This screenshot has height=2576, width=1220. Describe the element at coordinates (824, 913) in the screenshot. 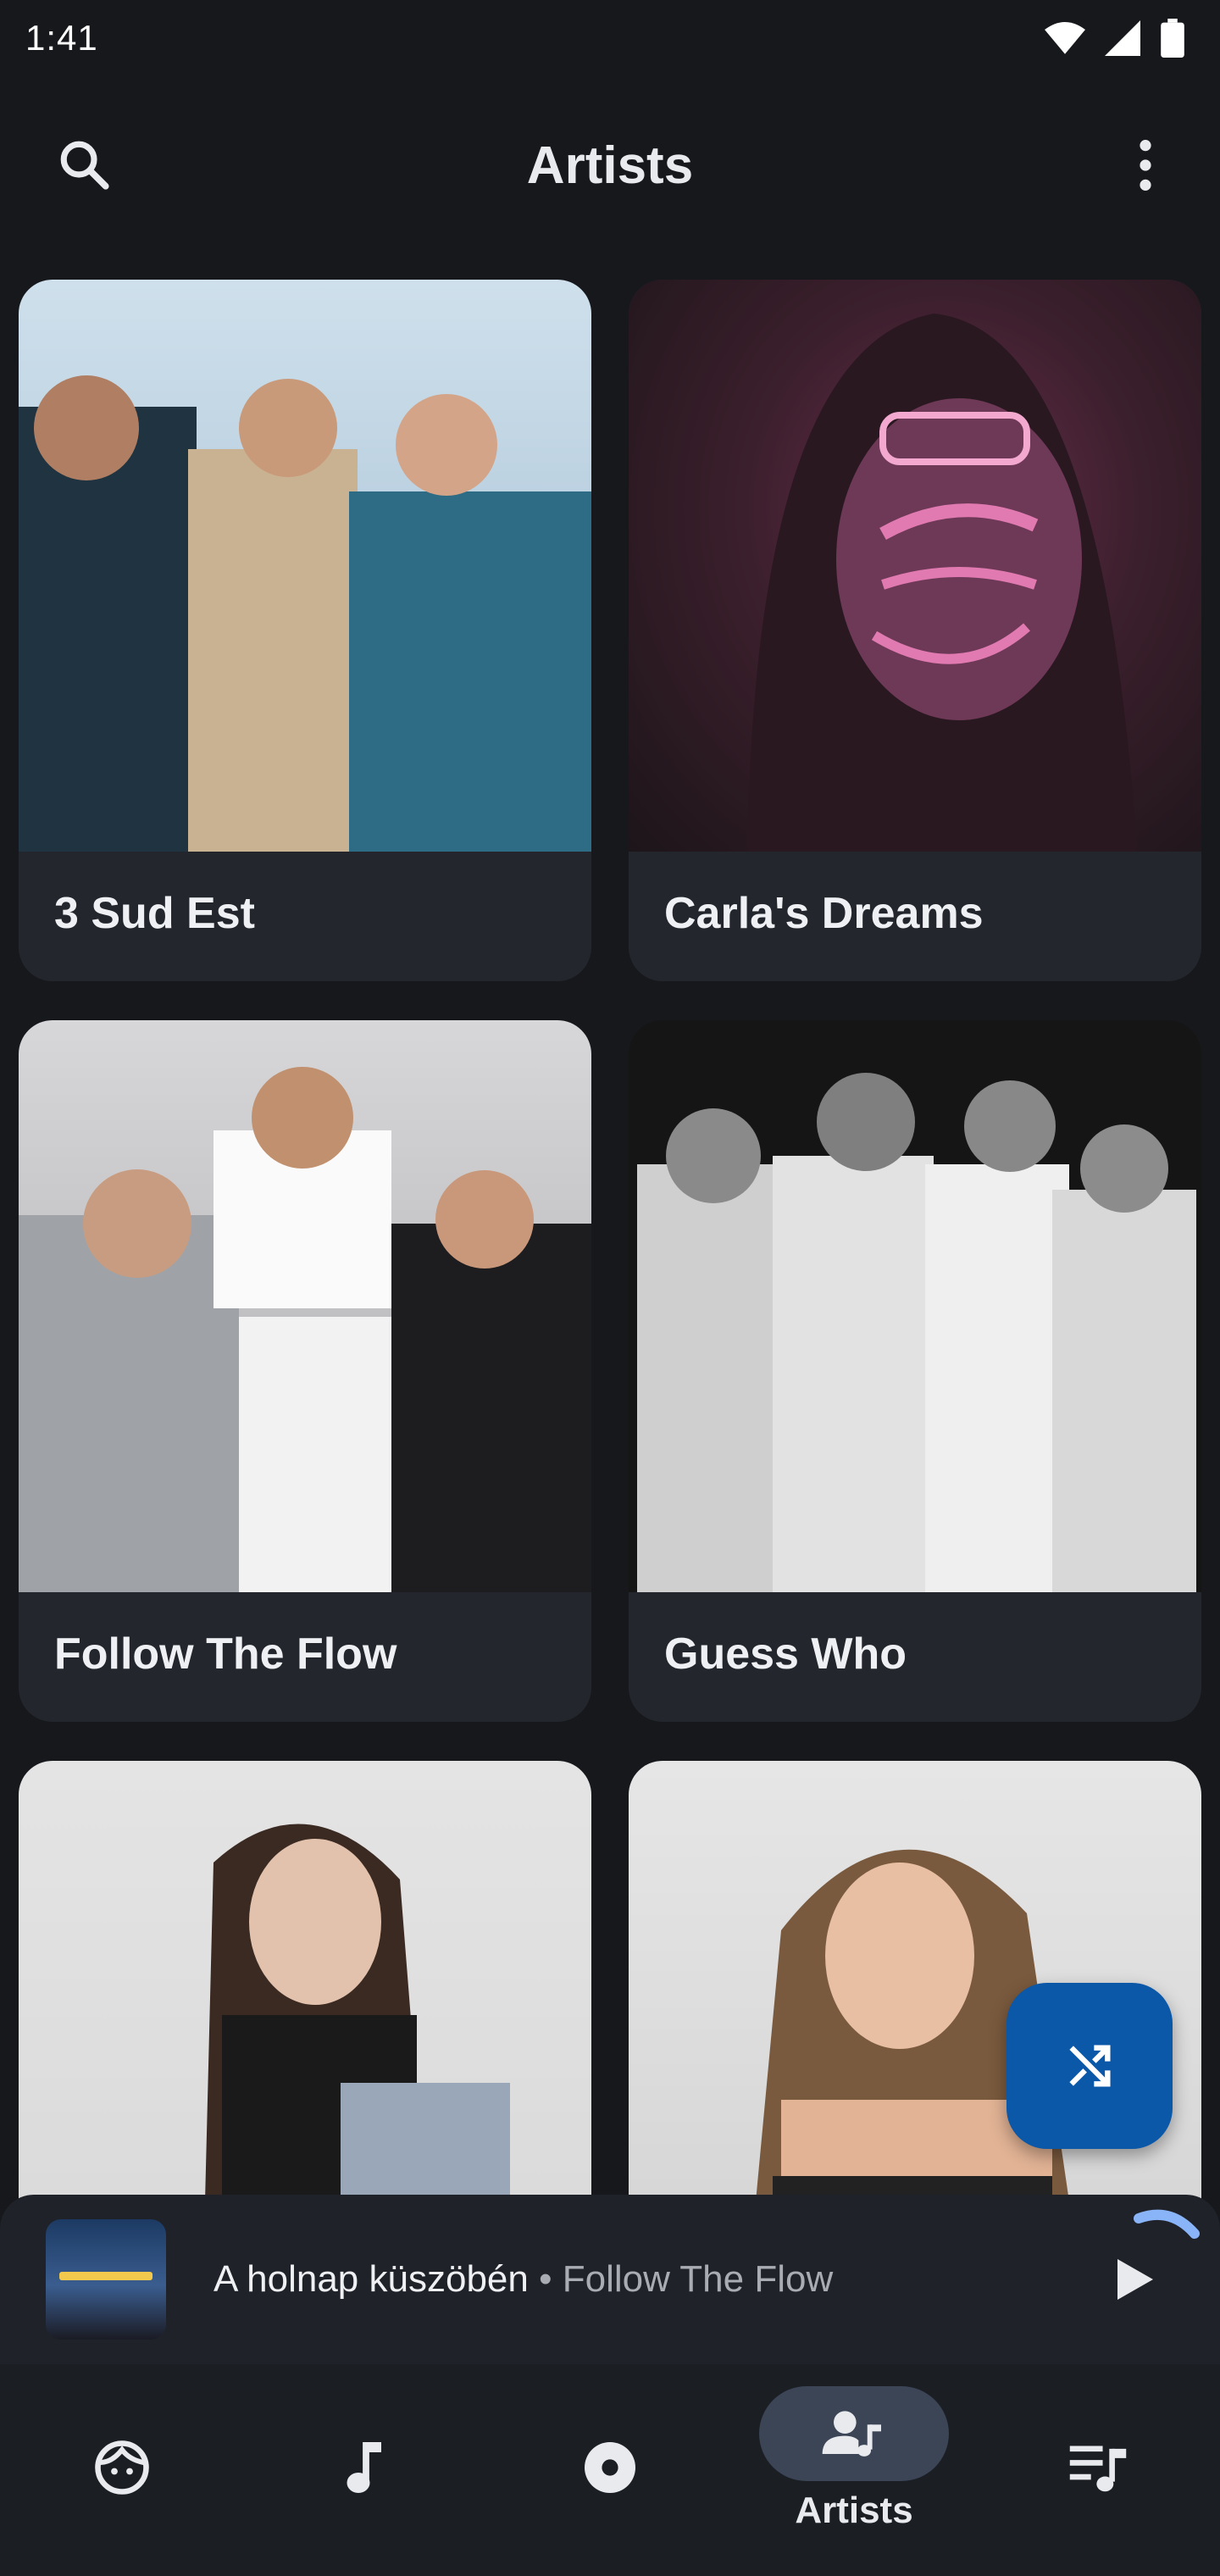

I see `artist-name: Carla's Dreams` at that location.